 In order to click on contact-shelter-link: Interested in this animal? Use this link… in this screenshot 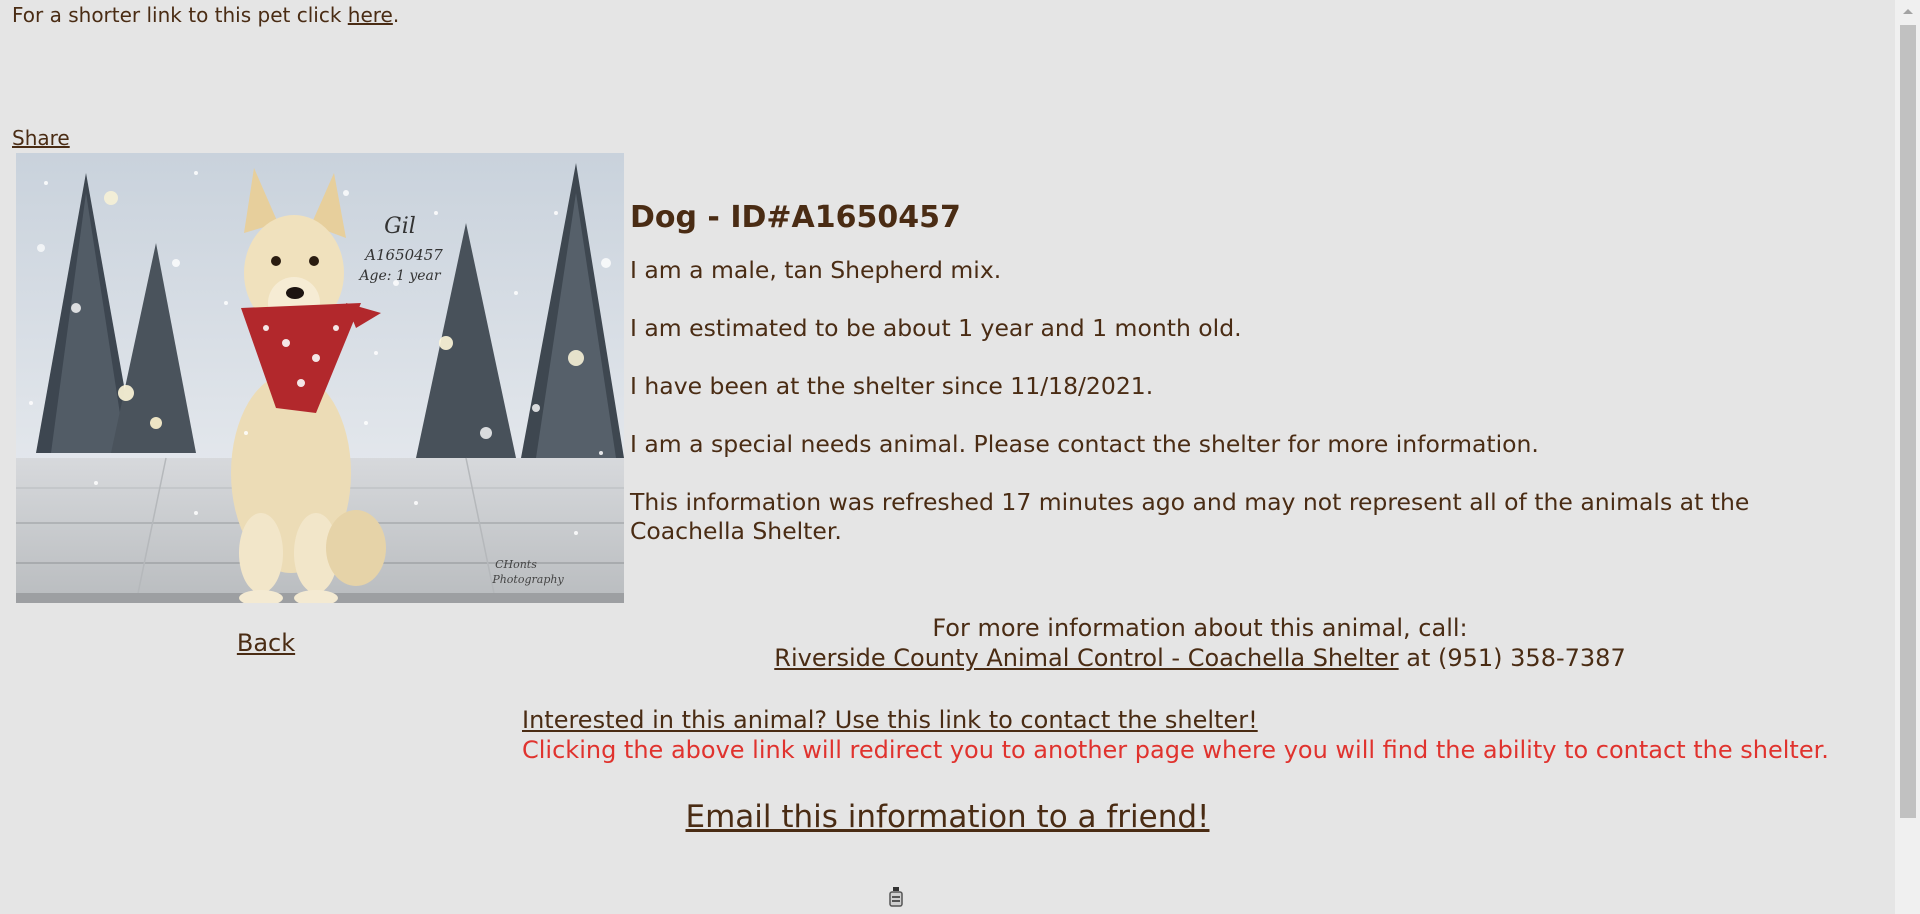, I will do `click(890, 720)`.